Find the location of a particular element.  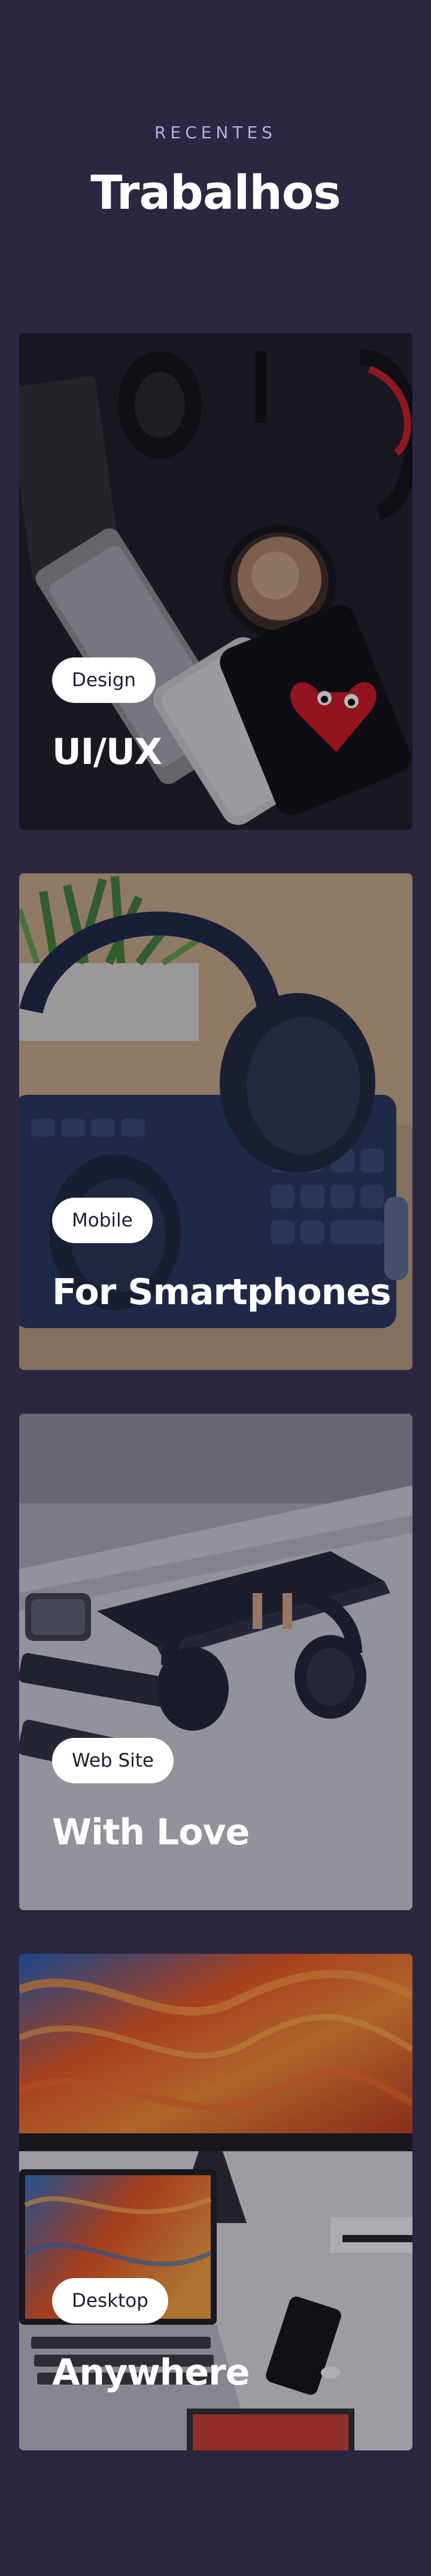

card-title: UI/UX is located at coordinates (107, 752).